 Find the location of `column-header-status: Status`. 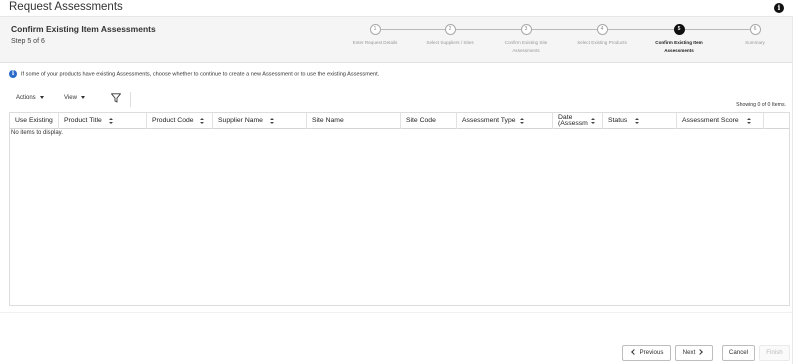

column-header-status: Status is located at coordinates (640, 121).